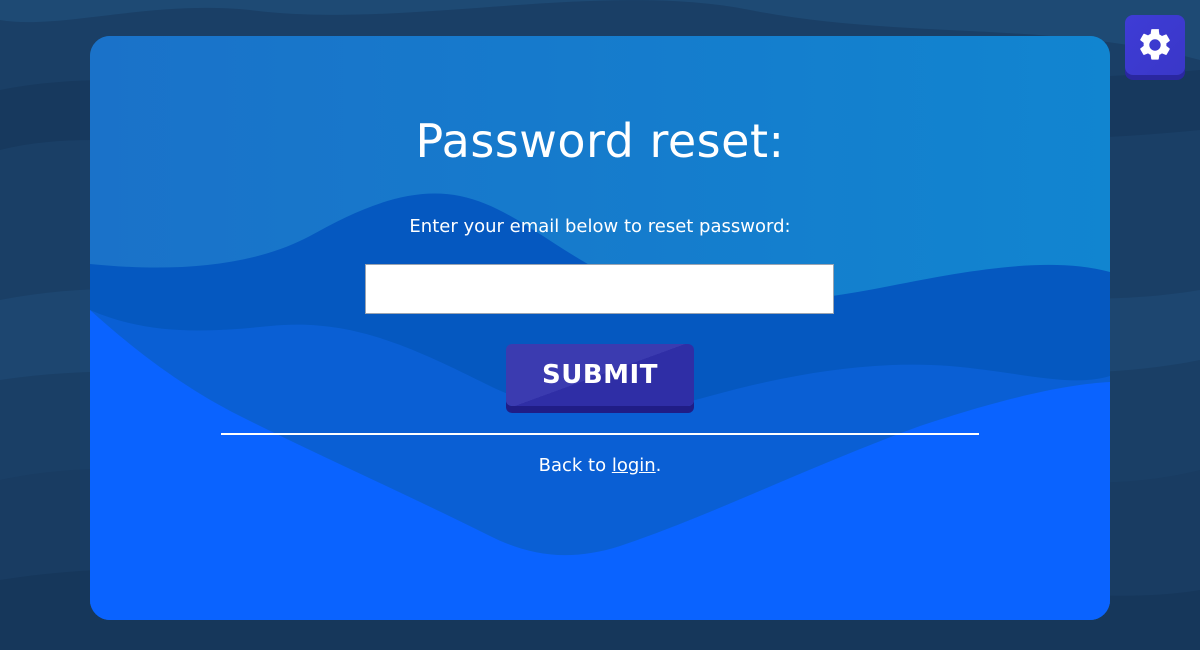 The height and width of the screenshot is (650, 1200). Describe the element at coordinates (600, 375) in the screenshot. I see `submit-button: SUBMIT` at that location.